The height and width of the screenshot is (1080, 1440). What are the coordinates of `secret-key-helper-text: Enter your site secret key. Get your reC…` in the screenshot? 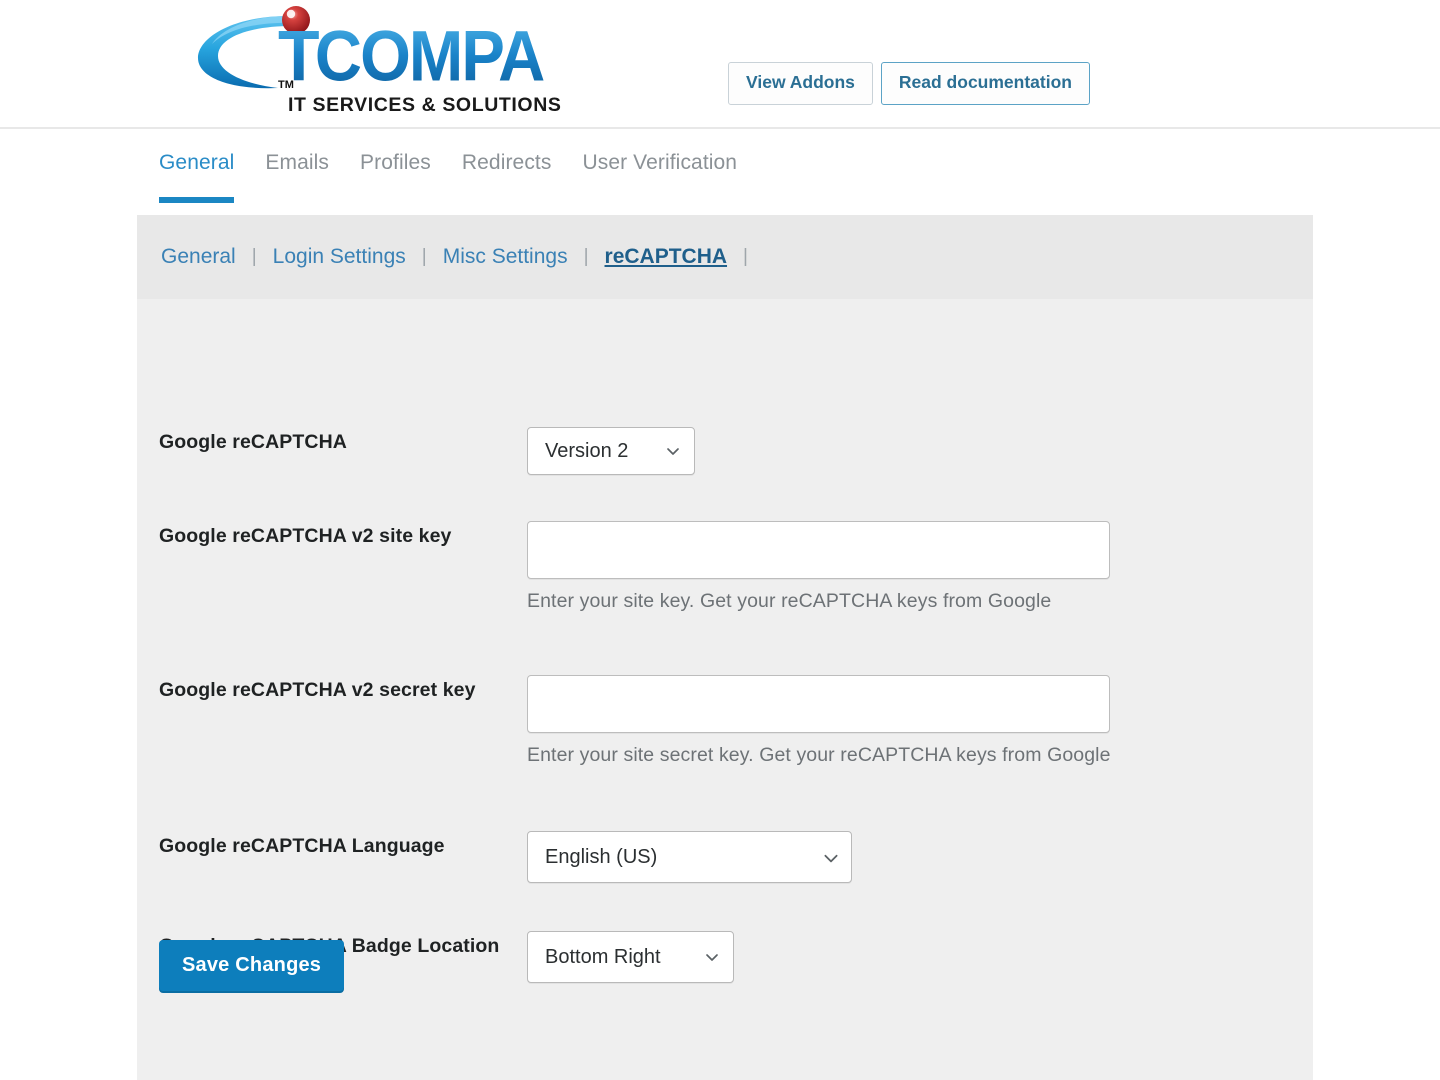 It's located at (819, 755).